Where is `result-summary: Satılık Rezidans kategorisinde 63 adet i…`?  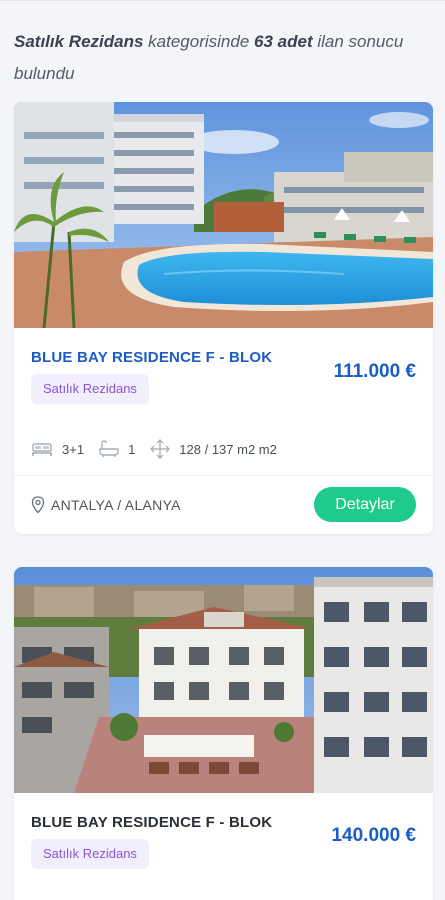 result-summary: Satılık Rezidans kategorisinde 63 adet i… is located at coordinates (224, 58).